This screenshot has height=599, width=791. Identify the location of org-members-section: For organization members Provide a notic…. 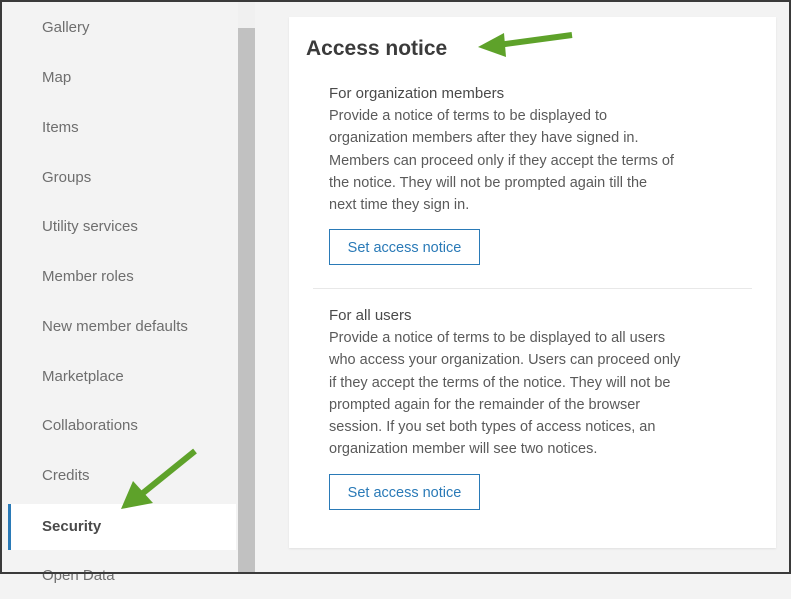
(519, 174).